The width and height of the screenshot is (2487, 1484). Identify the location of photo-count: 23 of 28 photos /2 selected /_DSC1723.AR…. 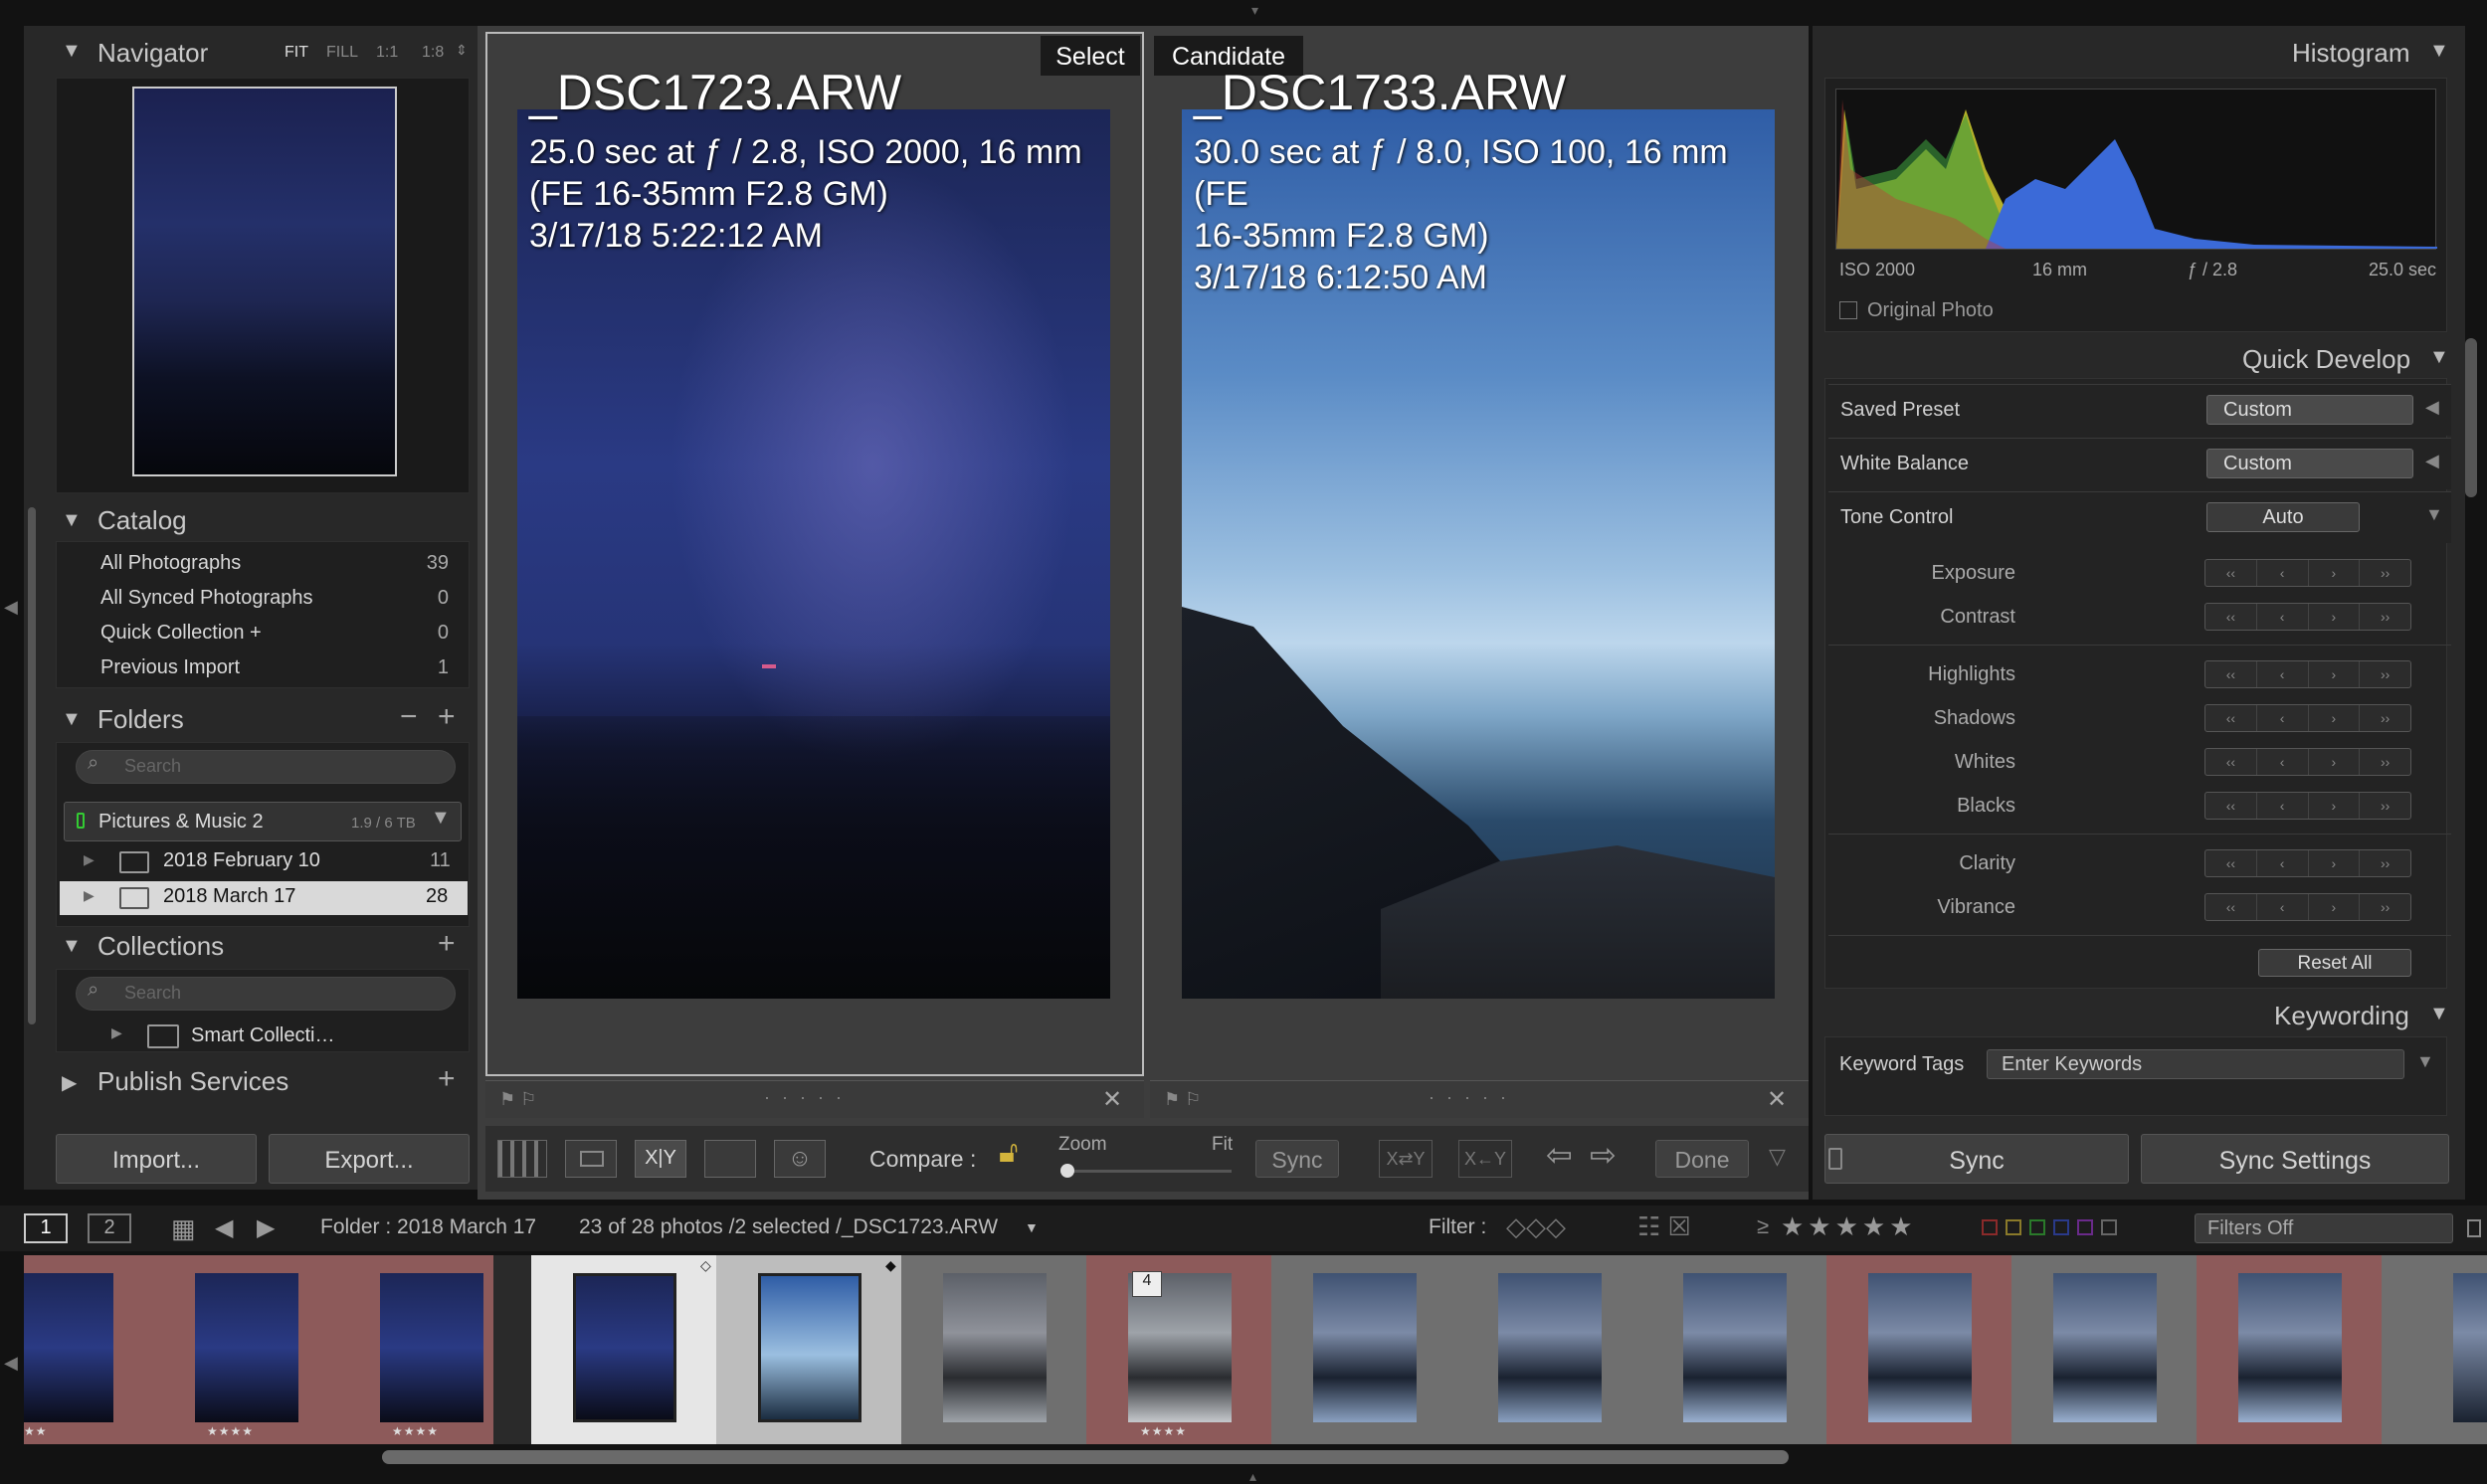
(789, 1227).